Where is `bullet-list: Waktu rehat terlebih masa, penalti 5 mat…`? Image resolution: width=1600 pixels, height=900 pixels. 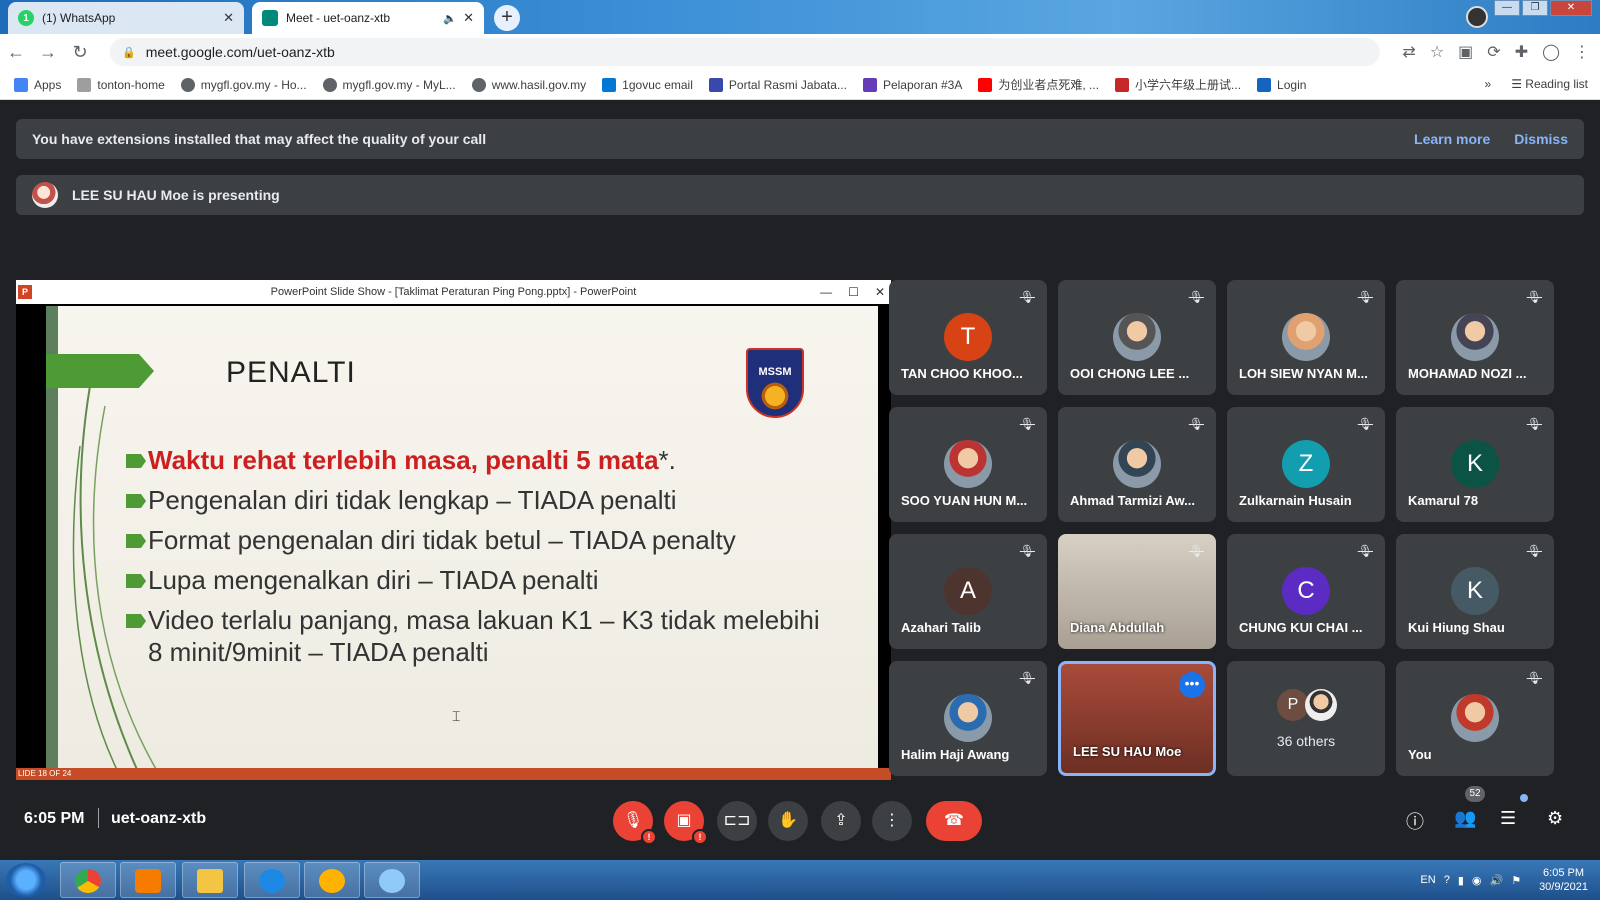
bullet-list: Waktu rehat terlebih masa, penalti 5 mat… is located at coordinates (476, 560).